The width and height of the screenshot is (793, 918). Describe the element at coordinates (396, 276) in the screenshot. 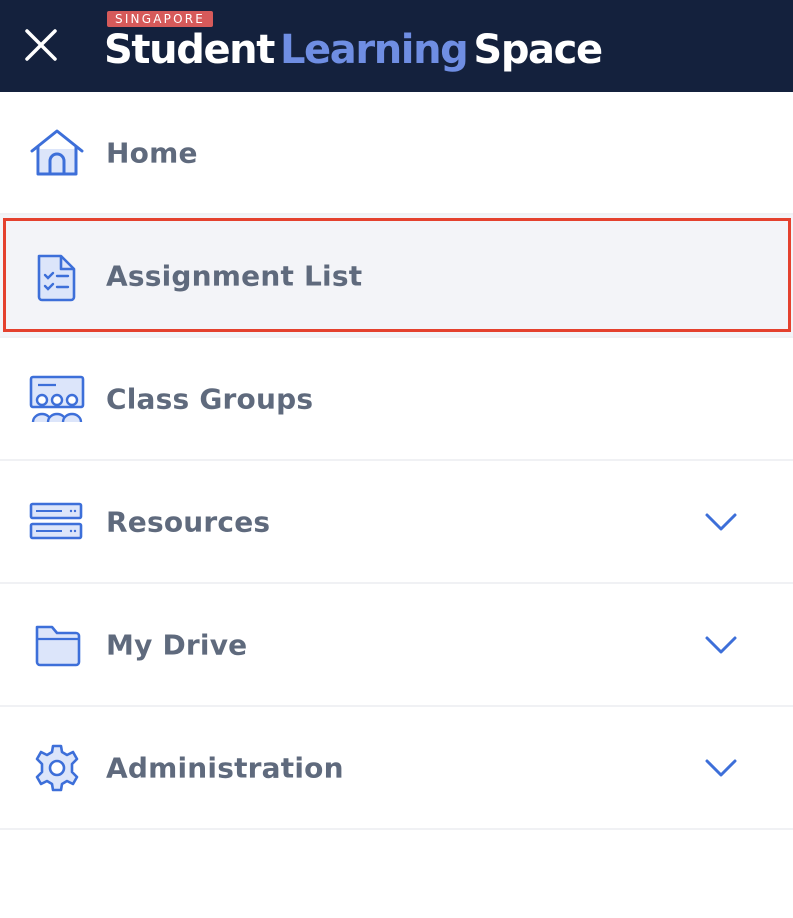

I see `menu-item-assignment-list: Assignment List` at that location.